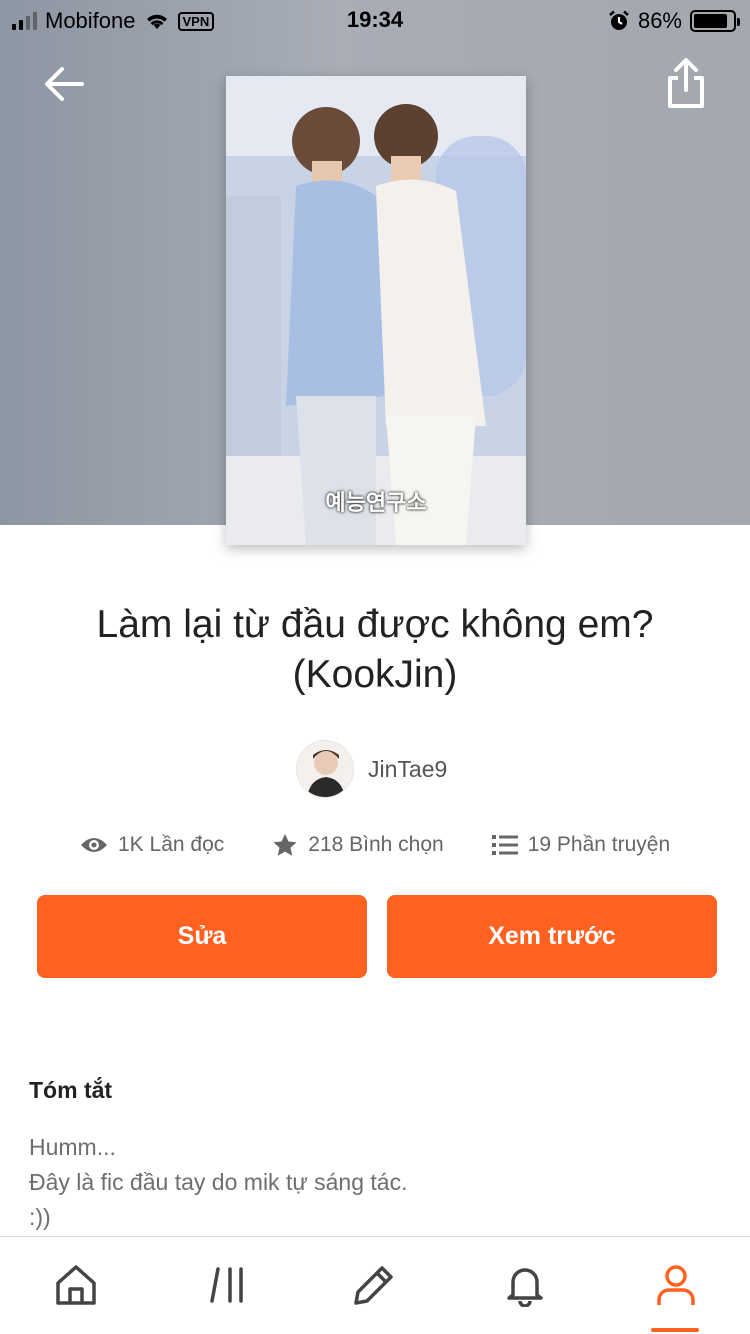 Image resolution: width=750 pixels, height=1334 pixels. I want to click on star-icon, so click(285, 845).